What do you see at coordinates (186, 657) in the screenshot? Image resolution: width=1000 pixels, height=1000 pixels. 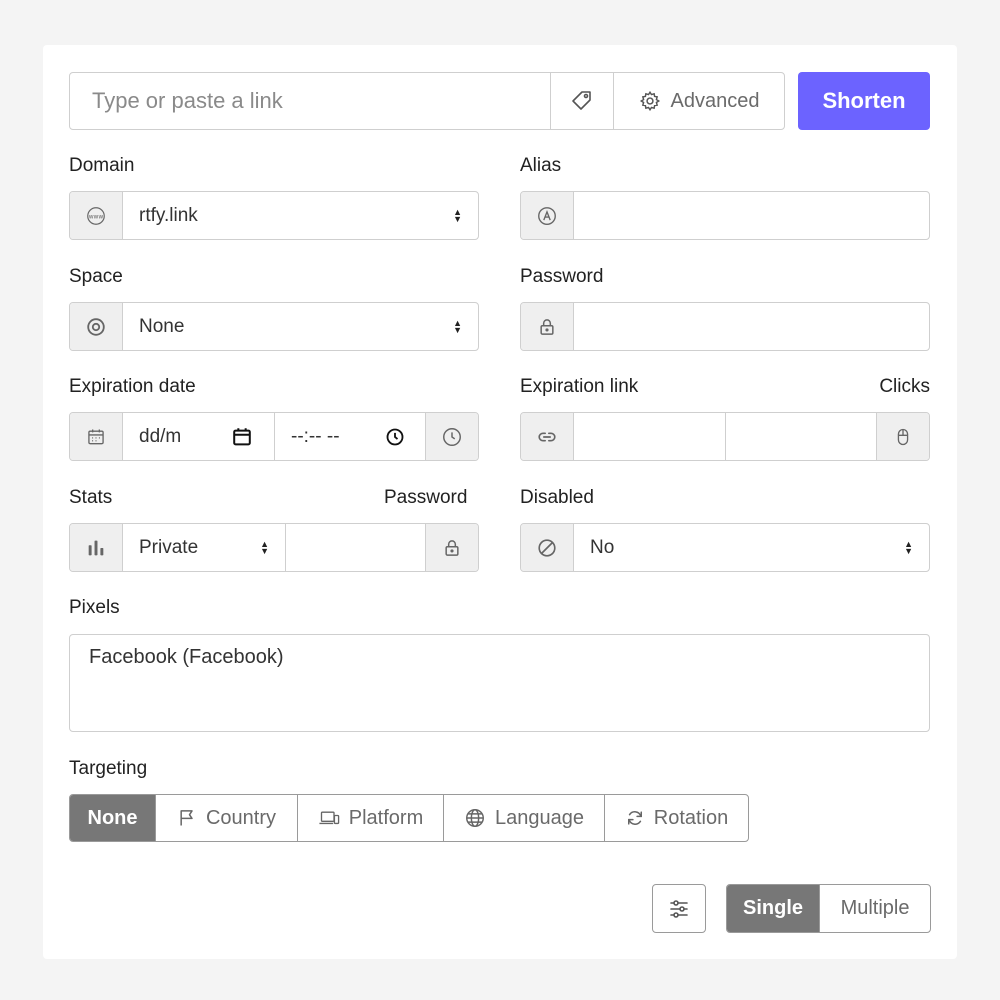 I see `pixels-value: Facebook (Facebook)` at bounding box center [186, 657].